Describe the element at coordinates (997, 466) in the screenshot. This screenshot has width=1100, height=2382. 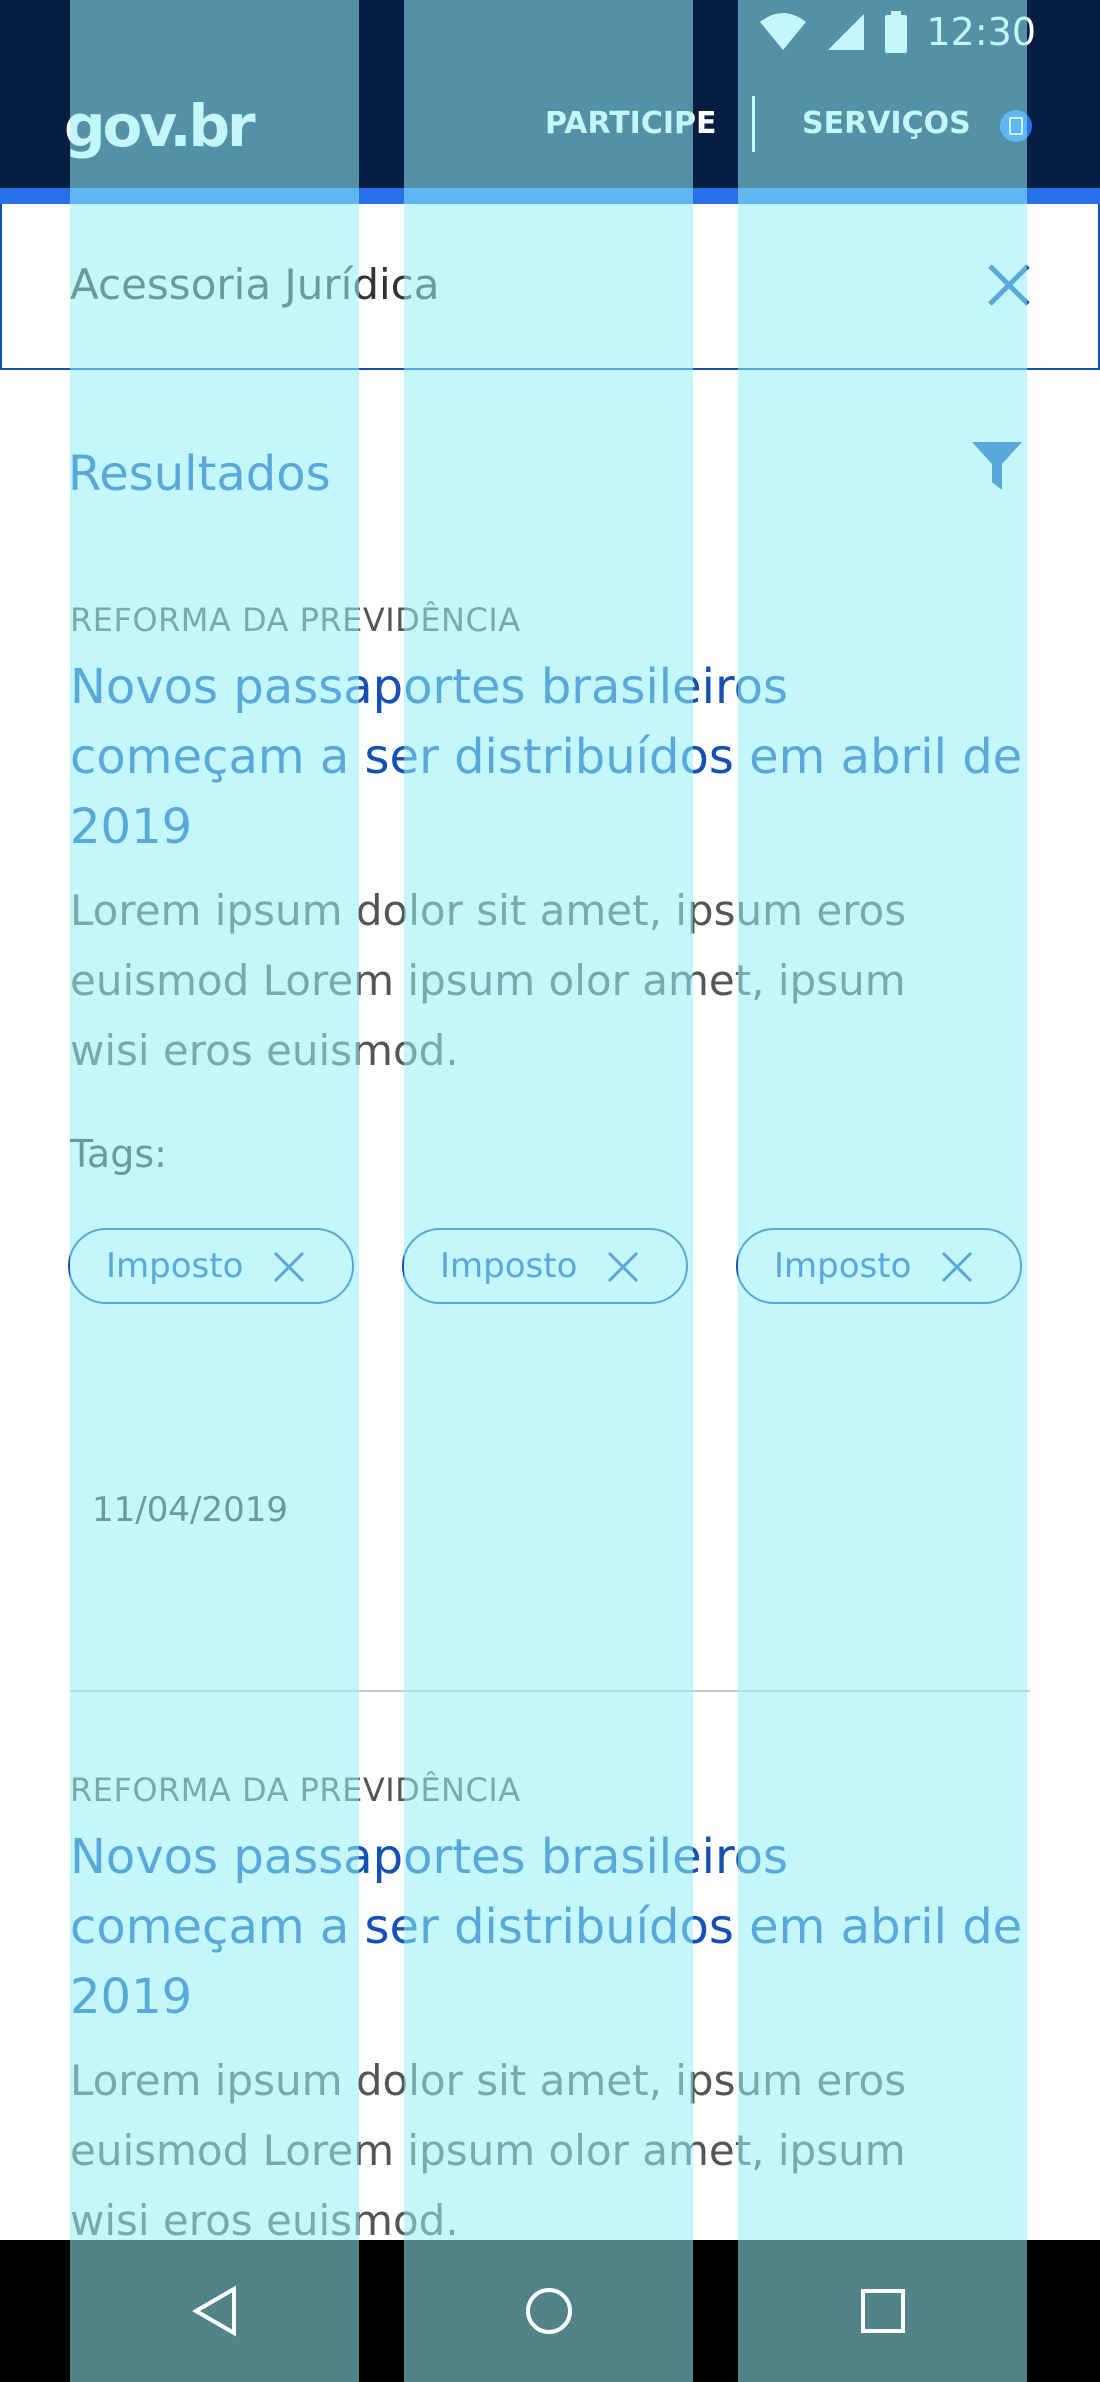
I see `filter-icon` at that location.